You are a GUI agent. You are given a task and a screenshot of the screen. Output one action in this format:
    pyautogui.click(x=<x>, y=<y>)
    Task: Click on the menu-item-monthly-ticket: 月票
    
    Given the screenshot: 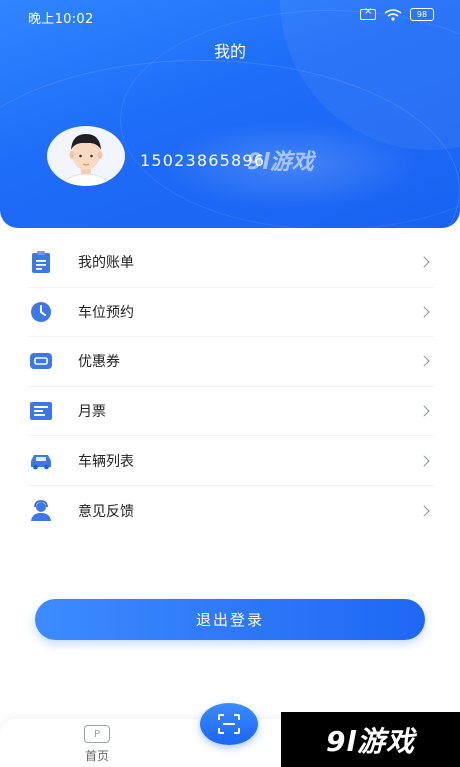 What is the action you would take?
    pyautogui.click(x=231, y=412)
    